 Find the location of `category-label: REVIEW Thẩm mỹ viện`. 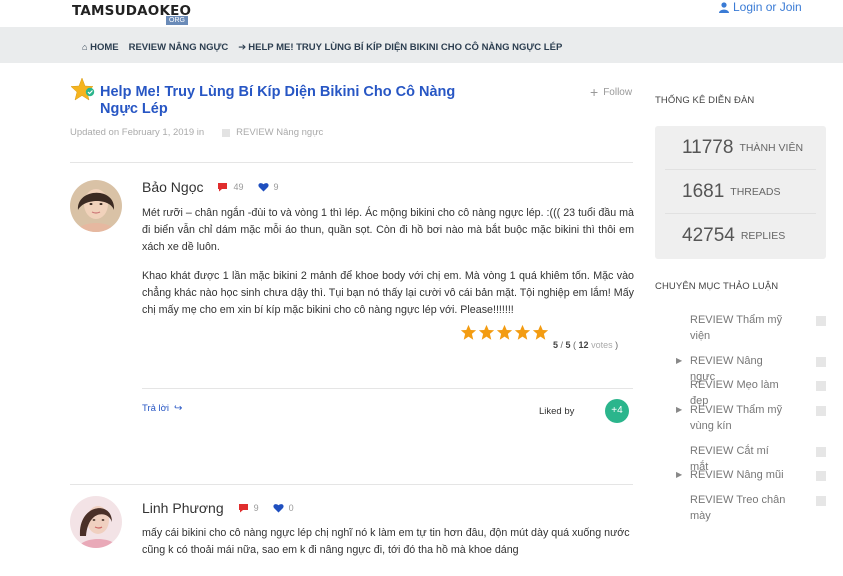

category-label: REVIEW Thẩm mỹ viện is located at coordinates (740, 328).